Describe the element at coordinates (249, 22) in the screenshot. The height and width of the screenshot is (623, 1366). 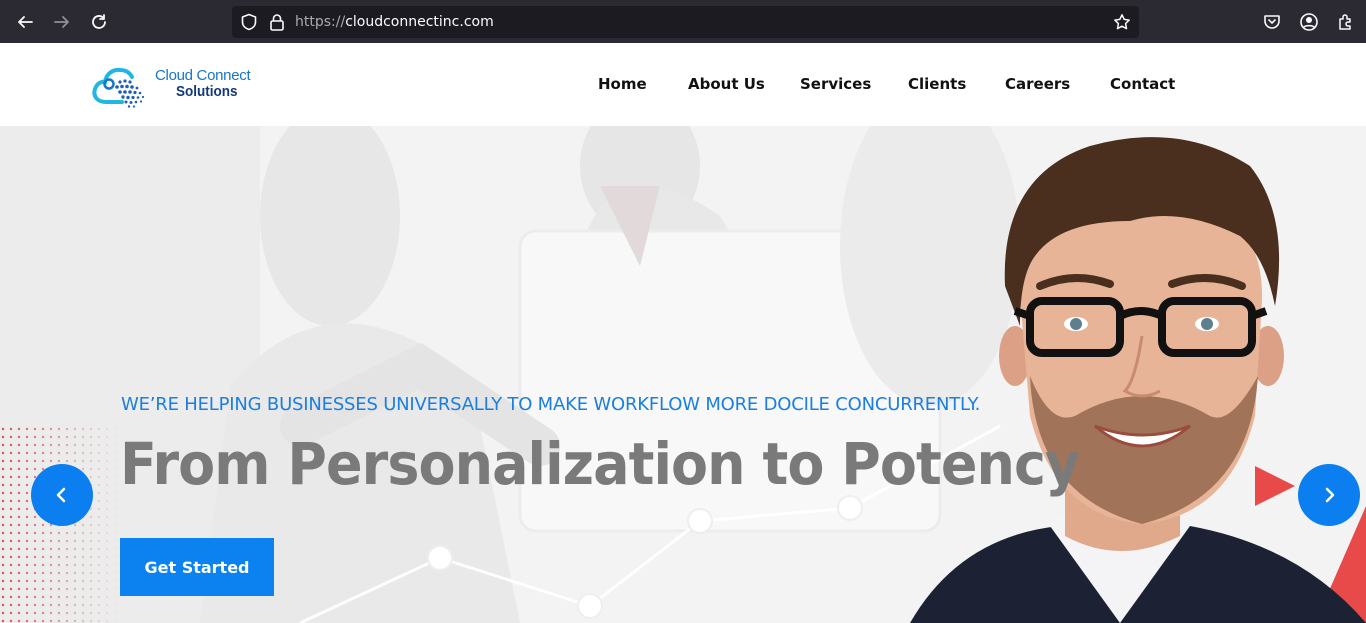
I see `shield-icon` at that location.